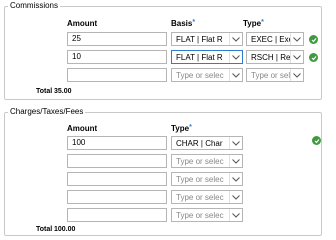 This screenshot has width=336, height=240. Describe the element at coordinates (65, 229) in the screenshot. I see `charges-total-value: 100.00` at that location.